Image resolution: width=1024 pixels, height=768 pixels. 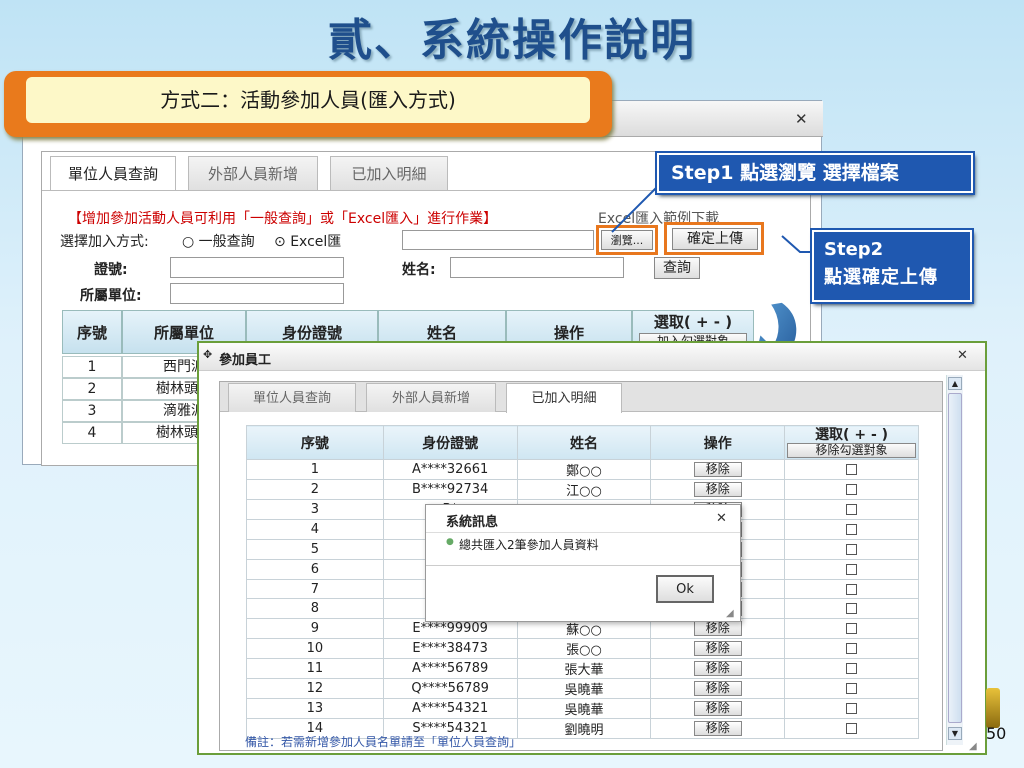 I want to click on select-header-label: 選取( + - ), so click(x=852, y=434).